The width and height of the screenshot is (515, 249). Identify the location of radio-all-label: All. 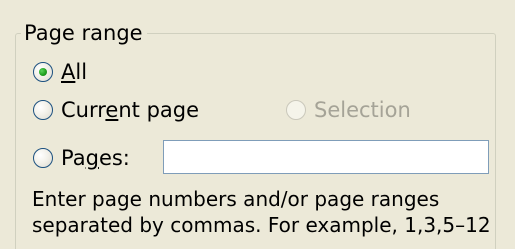
(74, 72).